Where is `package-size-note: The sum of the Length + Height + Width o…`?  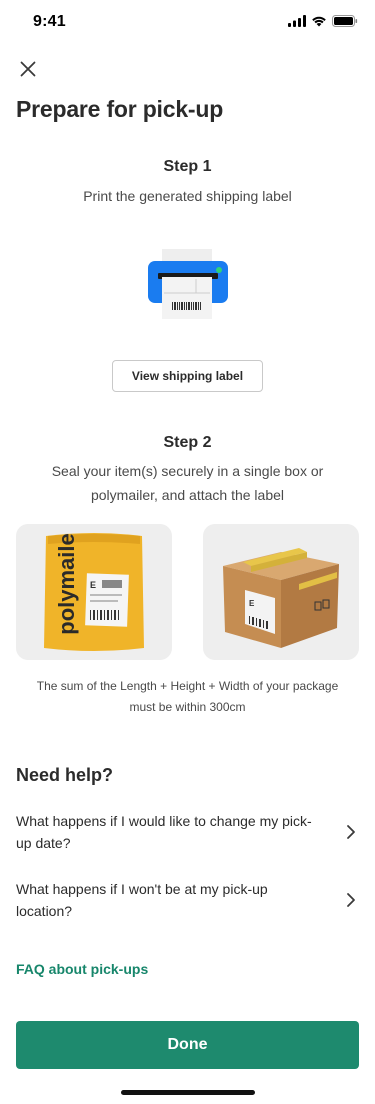 package-size-note: The sum of the Length + Height + Width o… is located at coordinates (187, 696).